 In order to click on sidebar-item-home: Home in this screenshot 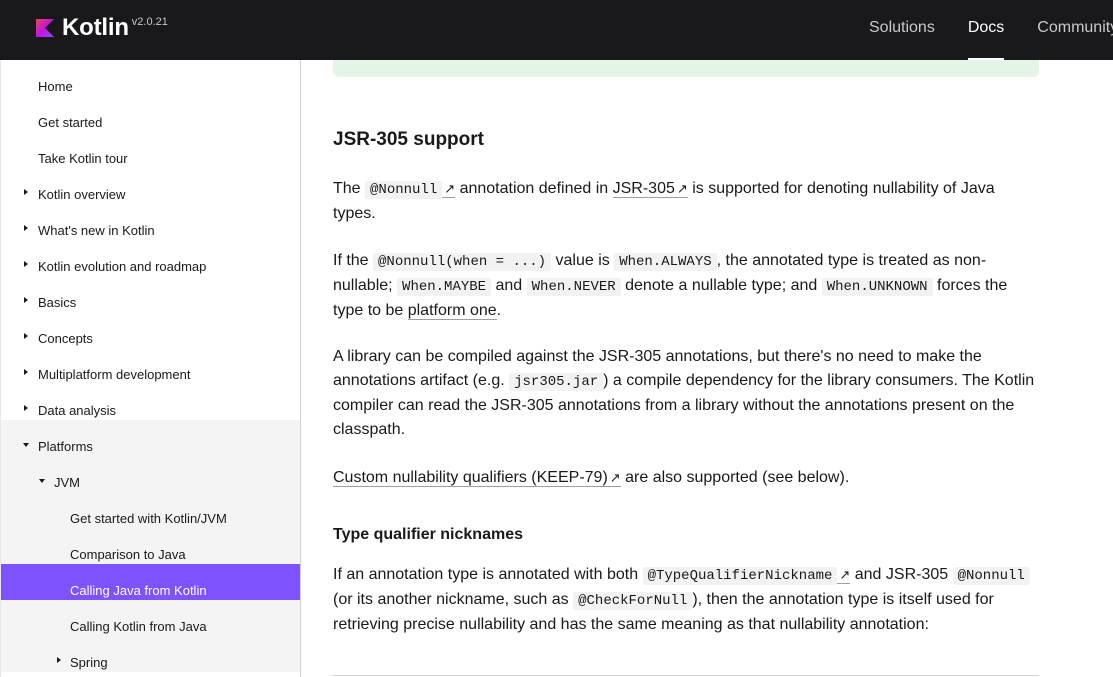, I will do `click(150, 78)`.